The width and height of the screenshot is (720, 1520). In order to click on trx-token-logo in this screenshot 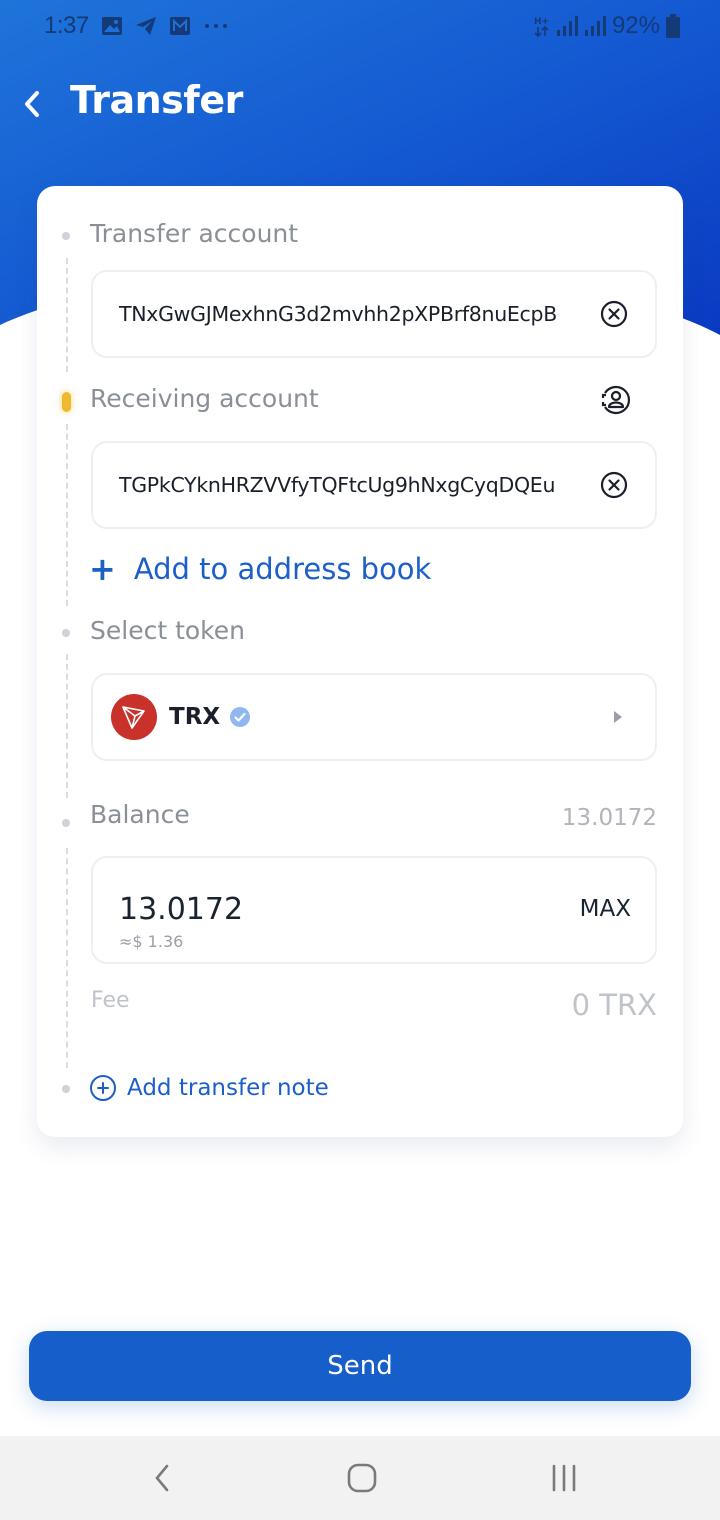, I will do `click(134, 717)`.